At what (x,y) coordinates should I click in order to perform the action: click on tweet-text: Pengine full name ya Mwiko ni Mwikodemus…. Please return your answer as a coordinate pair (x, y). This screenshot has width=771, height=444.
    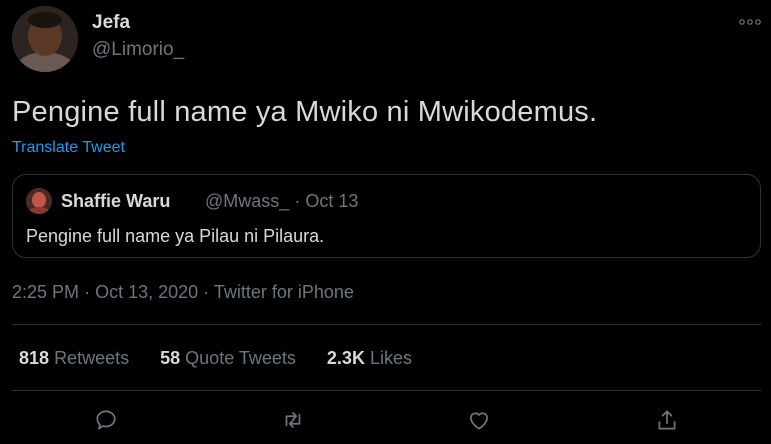
    Looking at the image, I should click on (305, 112).